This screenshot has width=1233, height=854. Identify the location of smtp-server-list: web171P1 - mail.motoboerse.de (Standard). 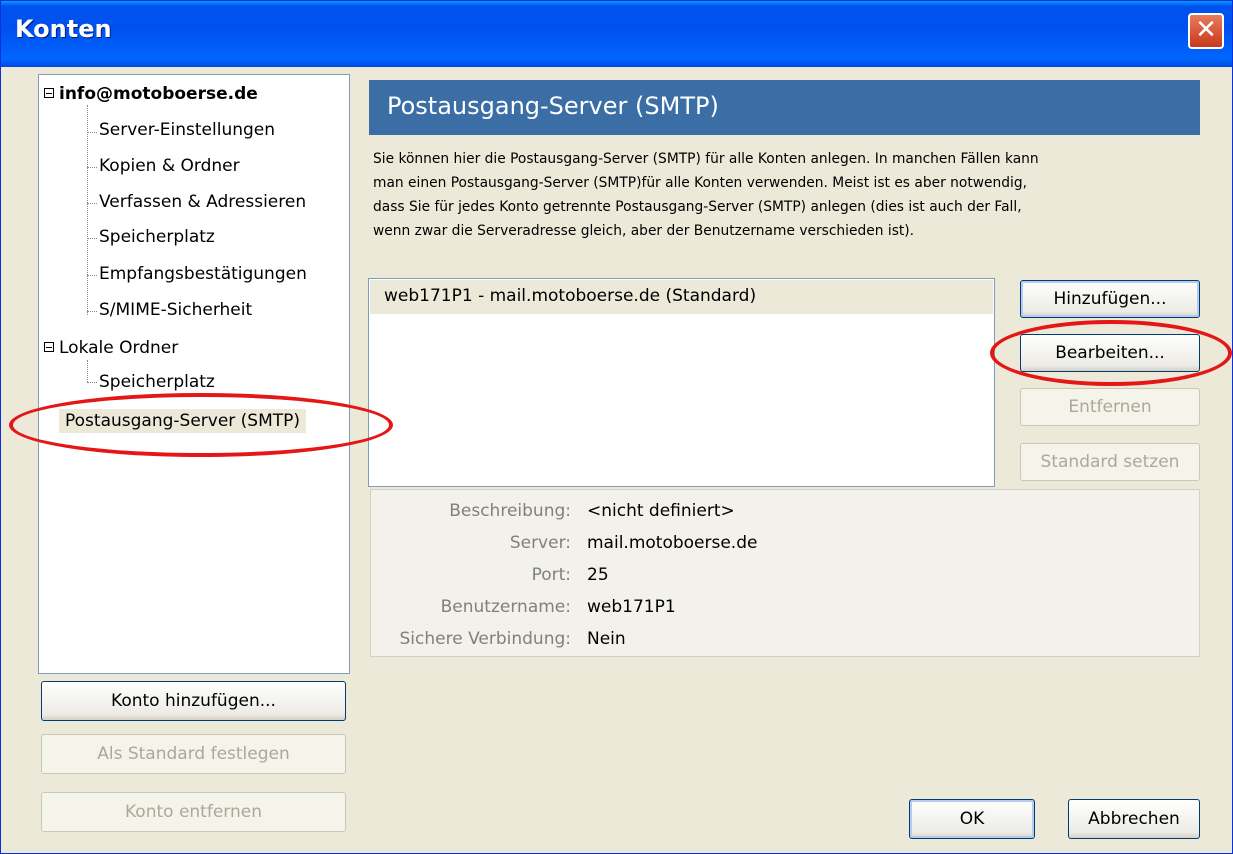
(681, 382).